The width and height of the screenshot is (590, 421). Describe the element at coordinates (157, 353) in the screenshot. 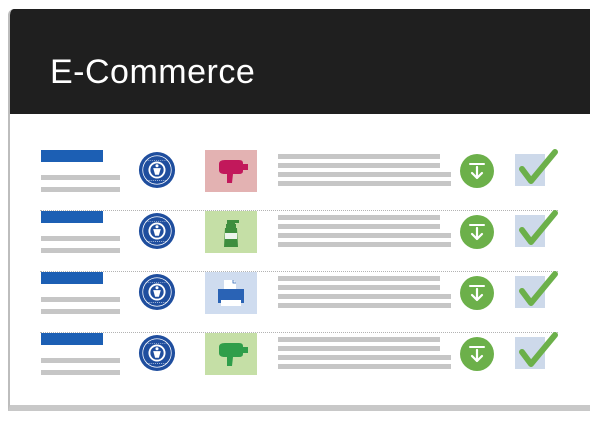

I see `blauer-engel-seal-icon` at that location.